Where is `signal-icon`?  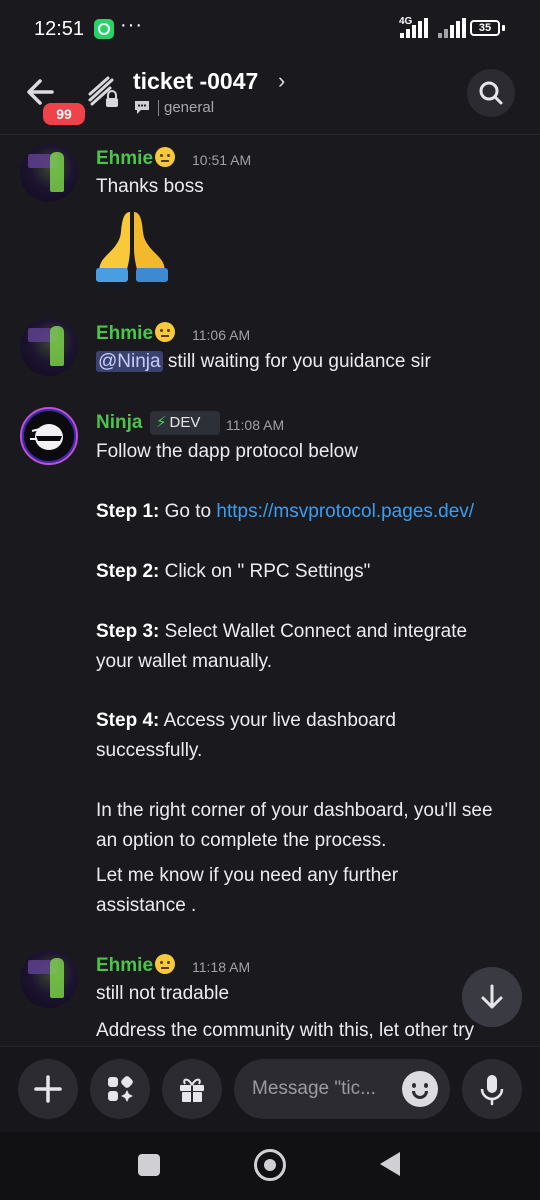 signal-icon is located at coordinates (417, 28).